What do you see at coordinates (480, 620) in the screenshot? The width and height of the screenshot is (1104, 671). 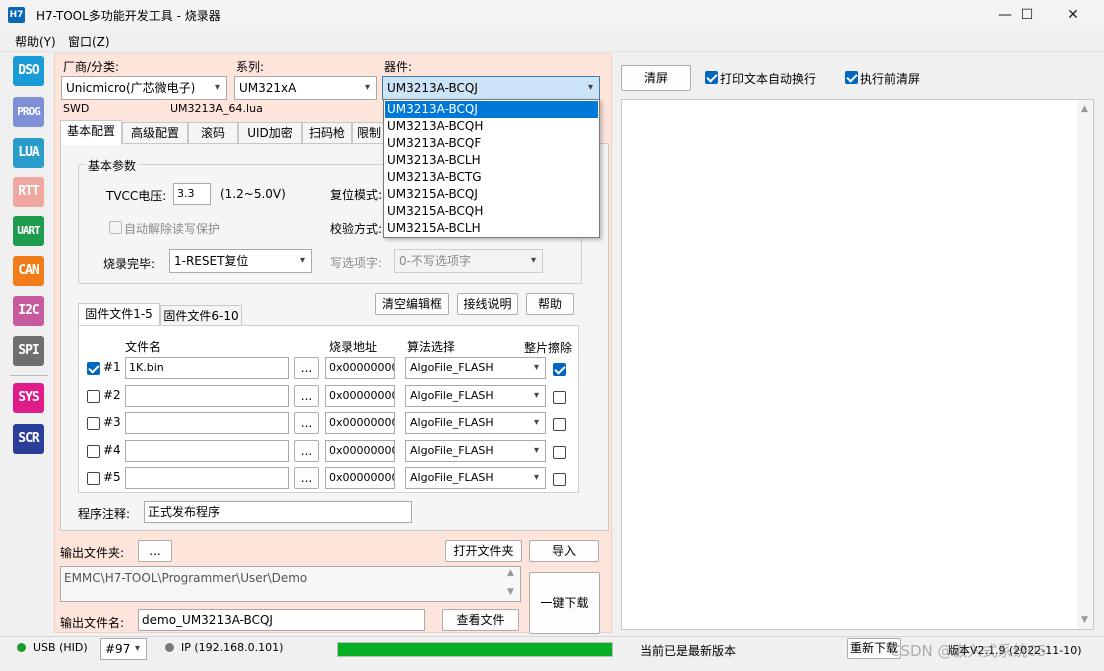 I see `view-file-button: 查看文件` at bounding box center [480, 620].